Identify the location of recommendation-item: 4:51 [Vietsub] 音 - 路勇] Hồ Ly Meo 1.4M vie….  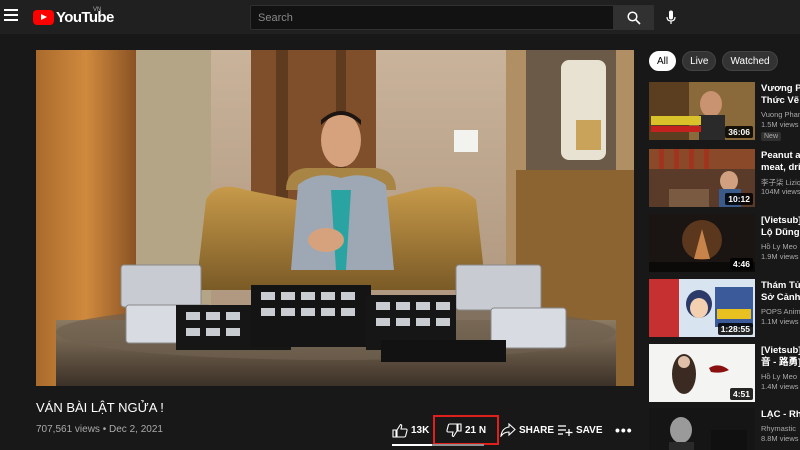
(724, 373).